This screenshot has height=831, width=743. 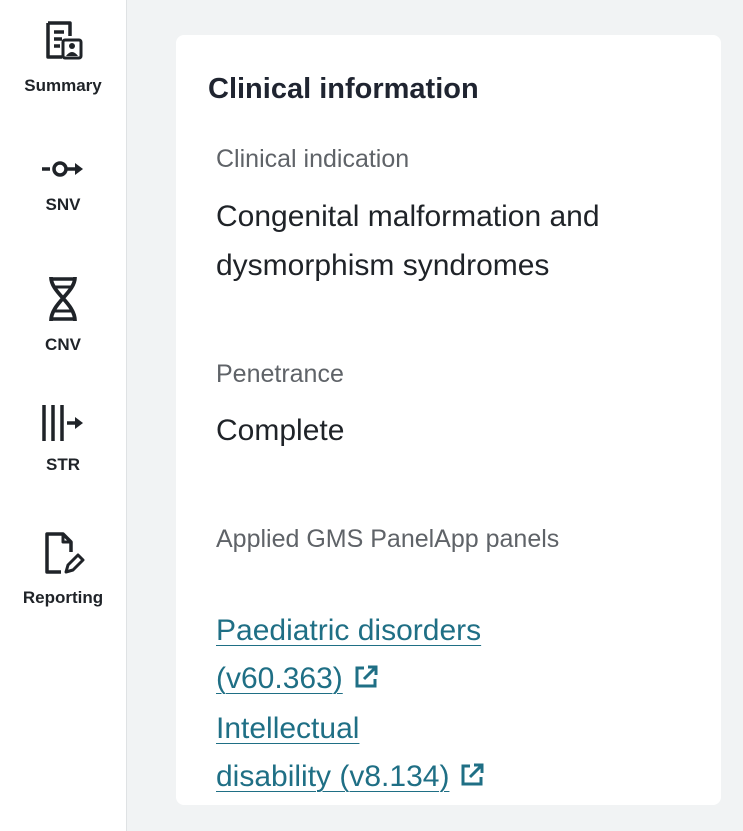 What do you see at coordinates (280, 374) in the screenshot?
I see `penetrance-label: Penetrance` at bounding box center [280, 374].